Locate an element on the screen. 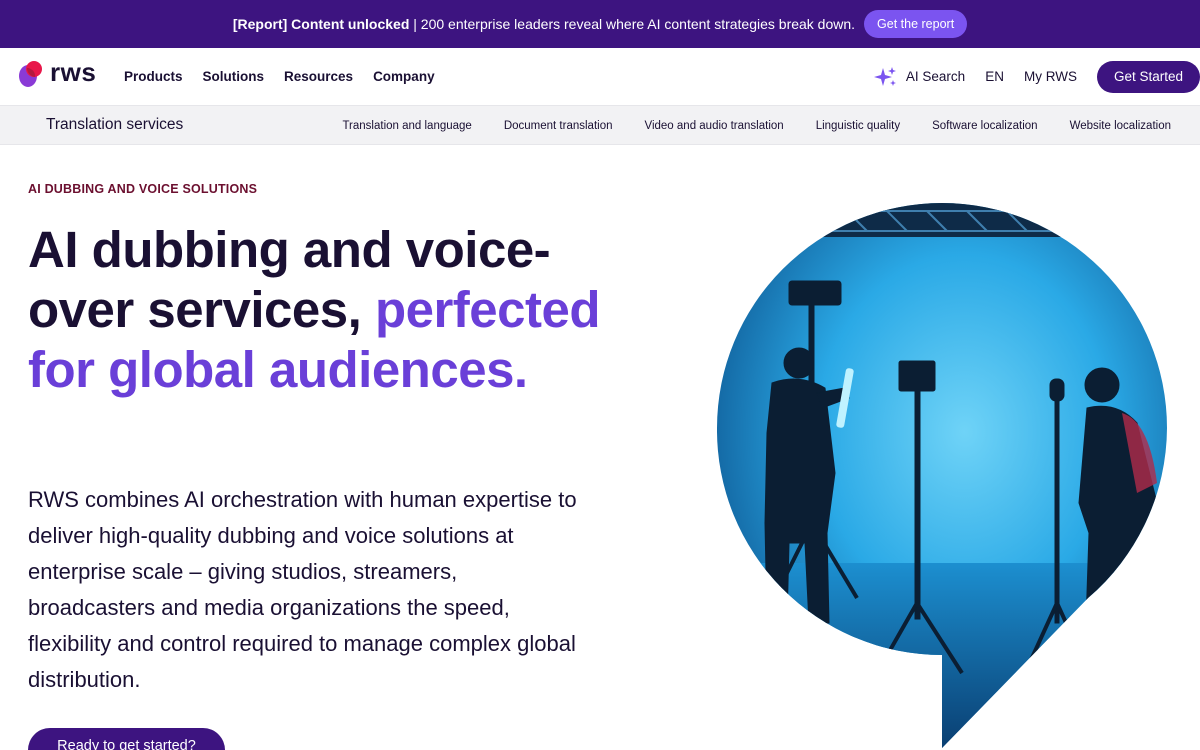  nav-right: AI Search EN My RWS Get Started is located at coordinates (1036, 76).